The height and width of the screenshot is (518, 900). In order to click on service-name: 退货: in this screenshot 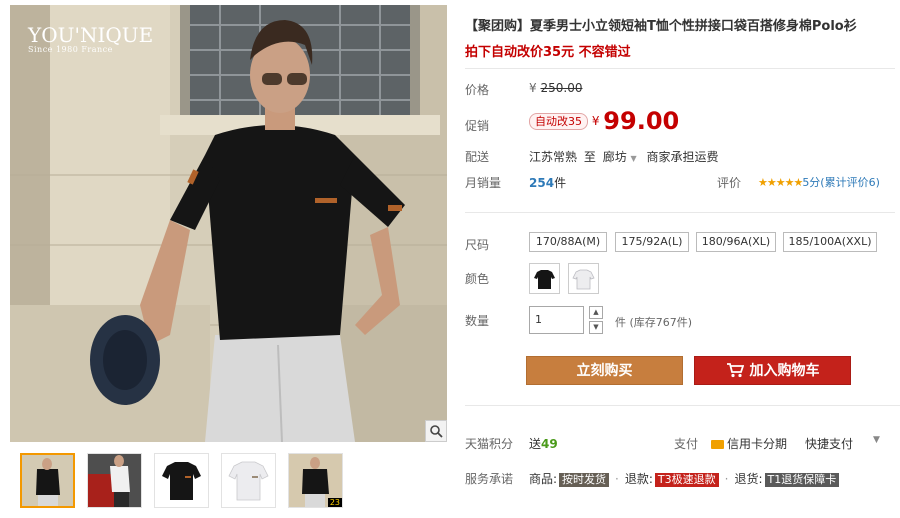, I will do `click(748, 479)`.